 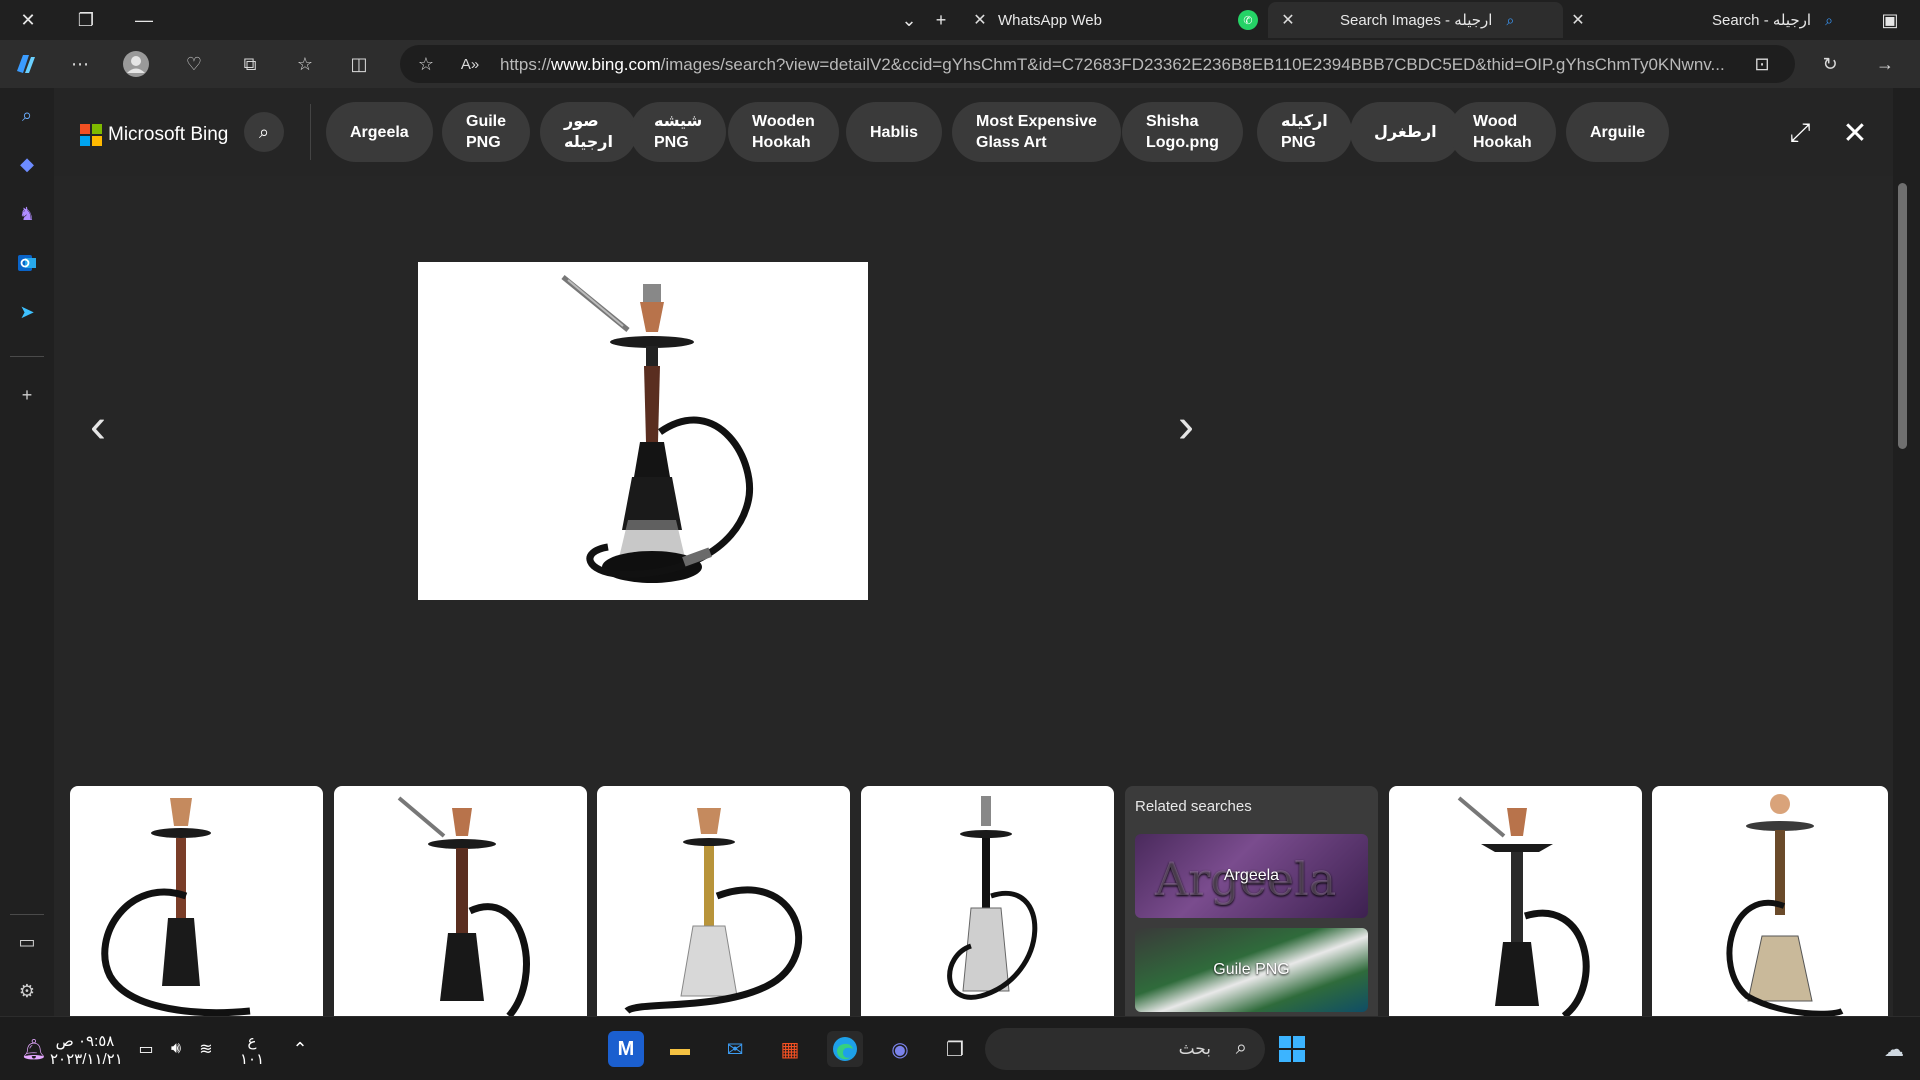 What do you see at coordinates (1618, 132) in the screenshot?
I see `related-chip: Arguile` at bounding box center [1618, 132].